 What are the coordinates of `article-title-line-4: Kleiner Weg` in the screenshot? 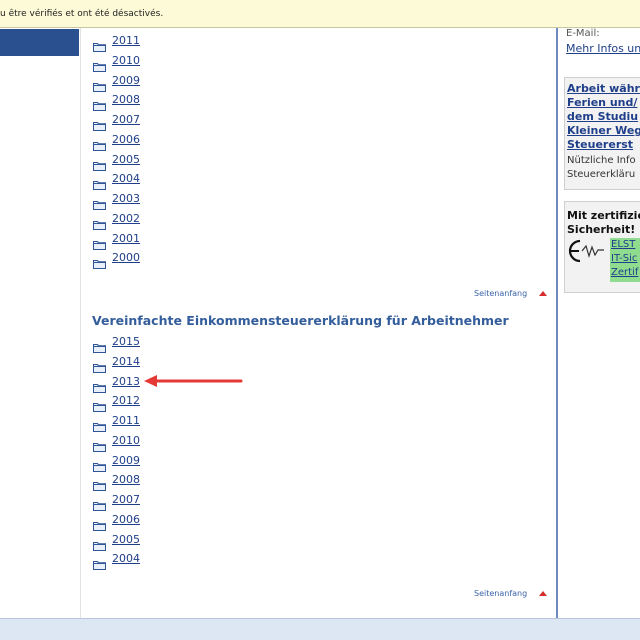 It's located at (603, 130).